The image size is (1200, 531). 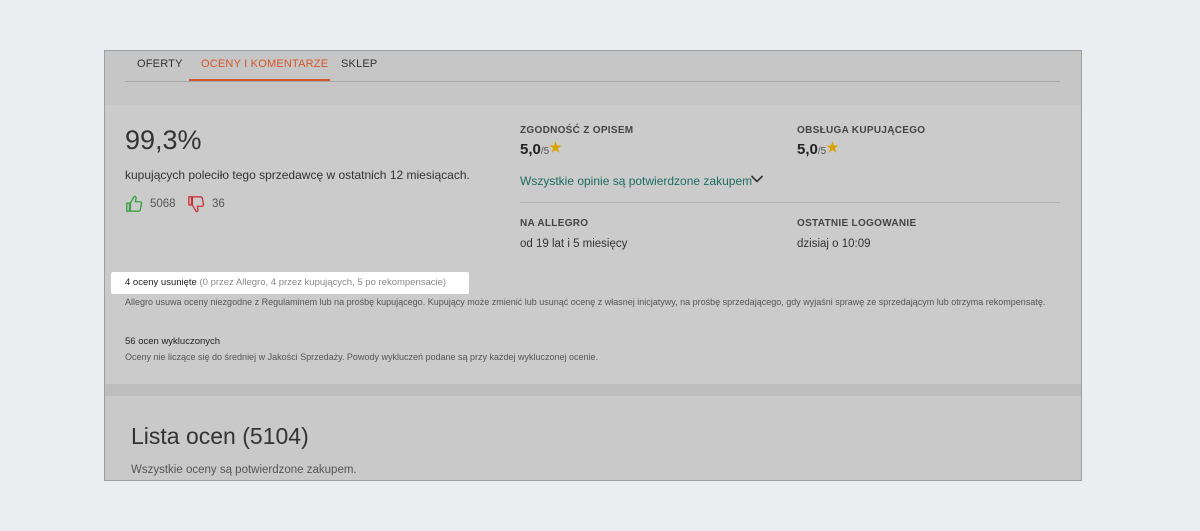 I want to click on positive-count: 5068, so click(x=163, y=204).